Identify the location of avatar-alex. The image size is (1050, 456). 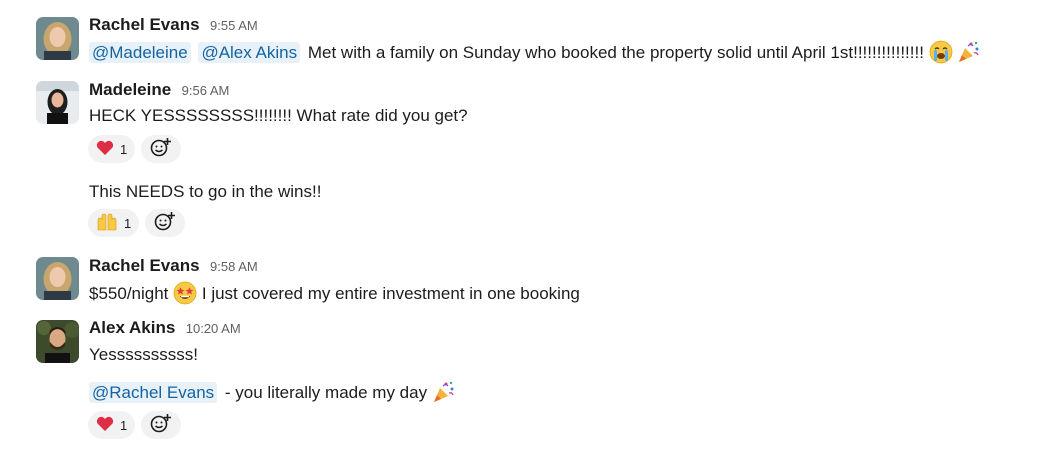
(57, 341).